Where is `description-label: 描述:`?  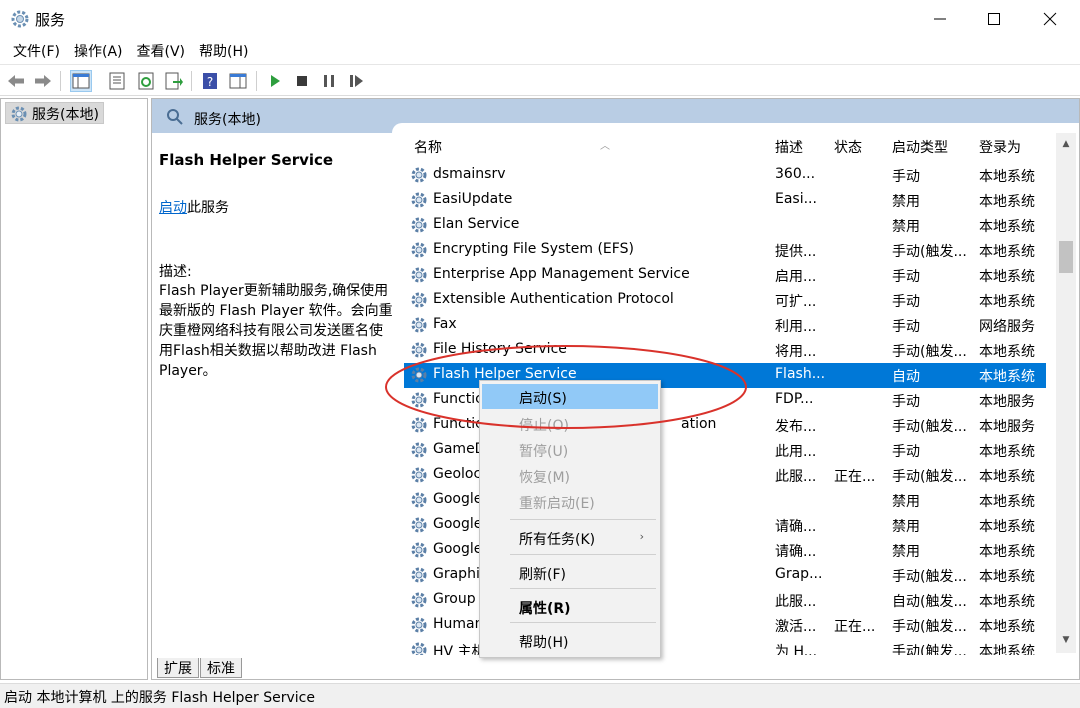 description-label: 描述: is located at coordinates (175, 272).